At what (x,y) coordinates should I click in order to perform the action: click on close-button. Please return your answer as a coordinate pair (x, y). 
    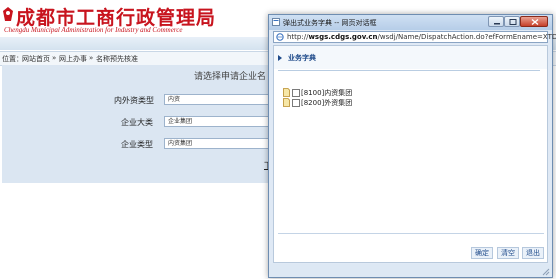
    Looking at the image, I should click on (534, 21).